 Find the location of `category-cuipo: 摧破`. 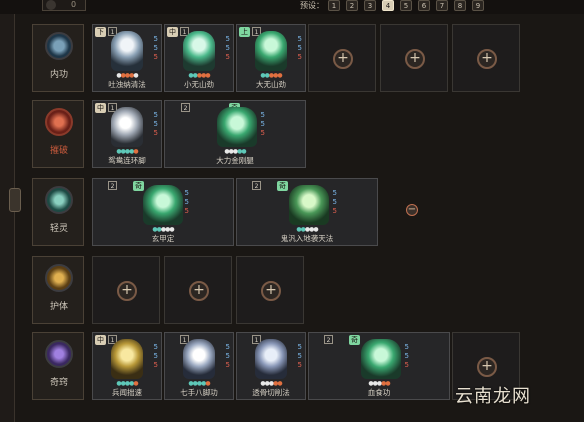

category-cuipo: 摧破 is located at coordinates (58, 134).